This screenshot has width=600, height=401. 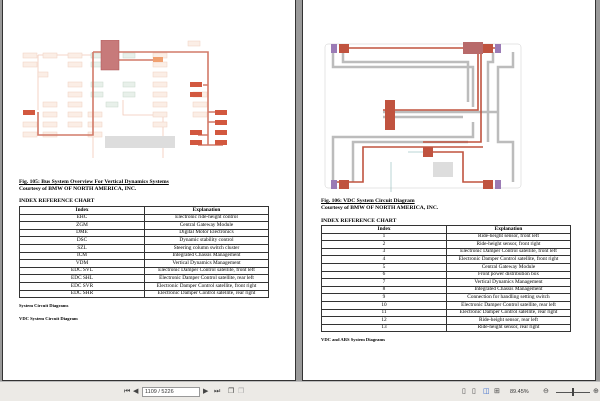 I want to click on single-page-view-icon: ▯, so click(x=464, y=391).